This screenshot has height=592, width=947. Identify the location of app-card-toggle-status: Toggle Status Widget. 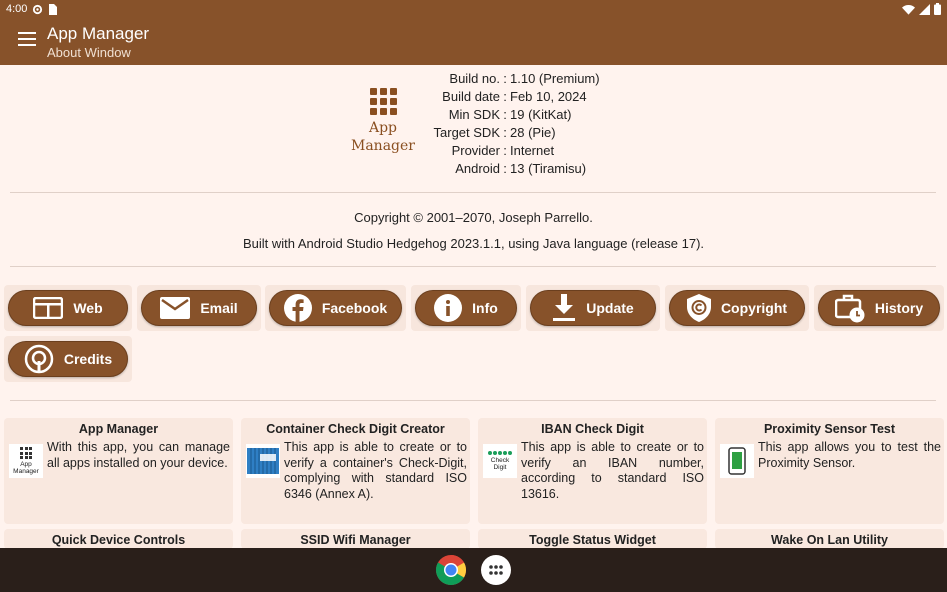
(592, 539).